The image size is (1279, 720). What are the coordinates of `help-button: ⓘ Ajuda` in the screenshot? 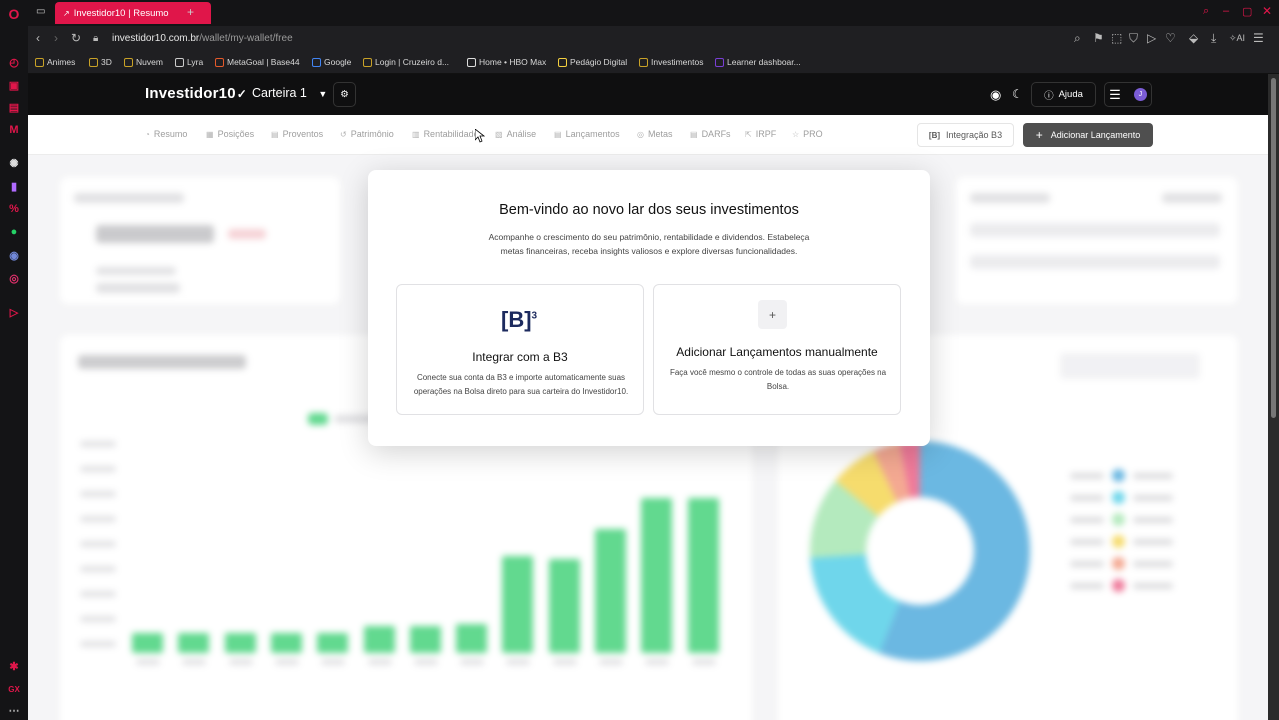 It's located at (1063, 94).